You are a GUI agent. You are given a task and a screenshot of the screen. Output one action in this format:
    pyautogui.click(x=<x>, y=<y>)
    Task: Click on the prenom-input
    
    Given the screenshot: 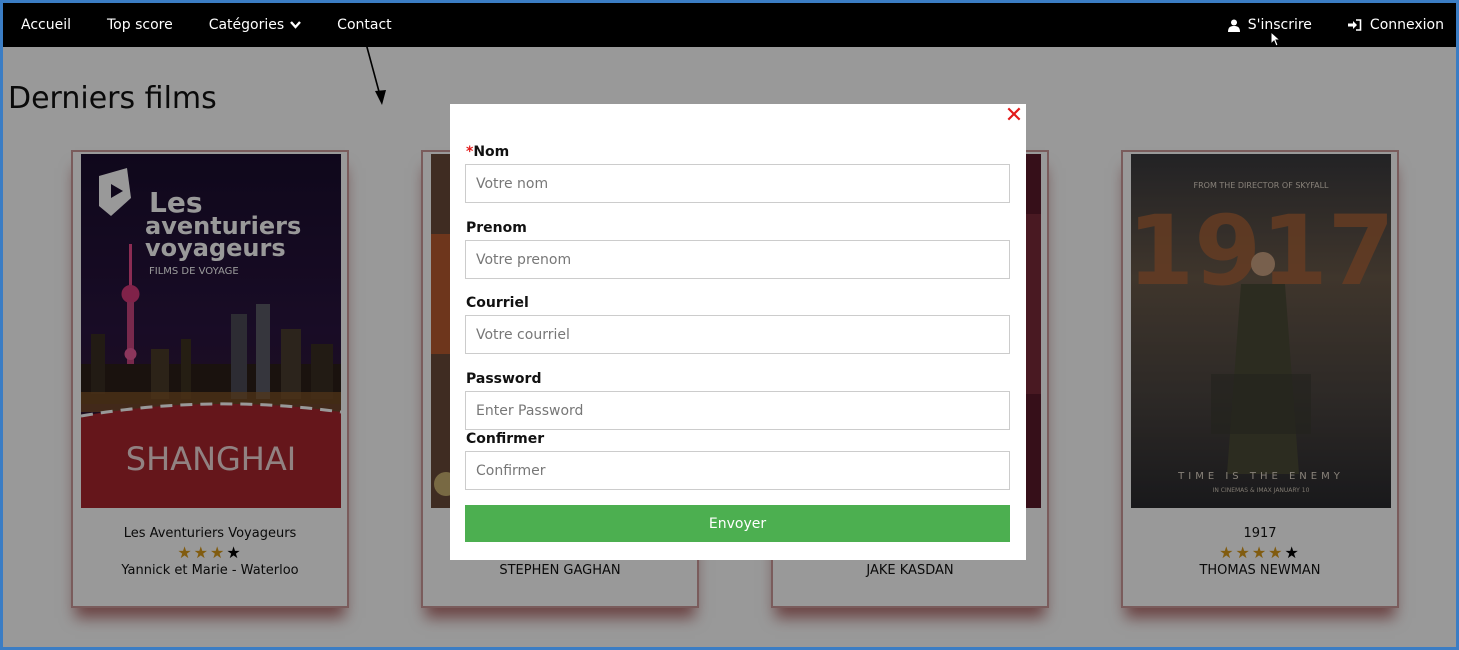 What is the action you would take?
    pyautogui.click(x=737, y=259)
    